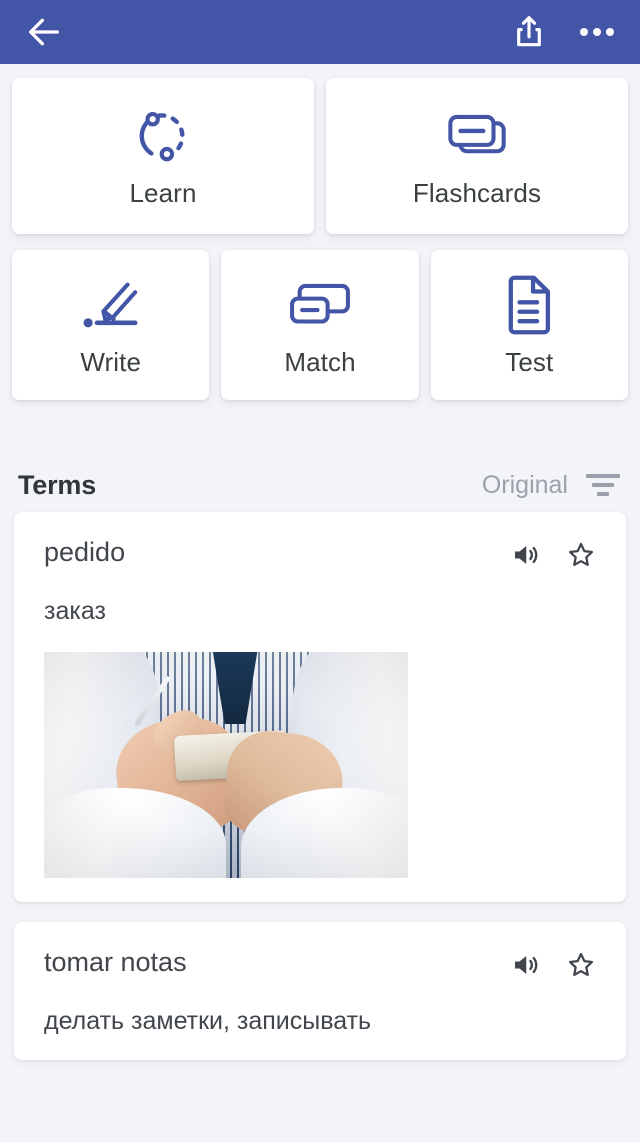 This screenshot has height=1142, width=640. What do you see at coordinates (320, 553) in the screenshot?
I see `term-card-header: pedido` at bounding box center [320, 553].